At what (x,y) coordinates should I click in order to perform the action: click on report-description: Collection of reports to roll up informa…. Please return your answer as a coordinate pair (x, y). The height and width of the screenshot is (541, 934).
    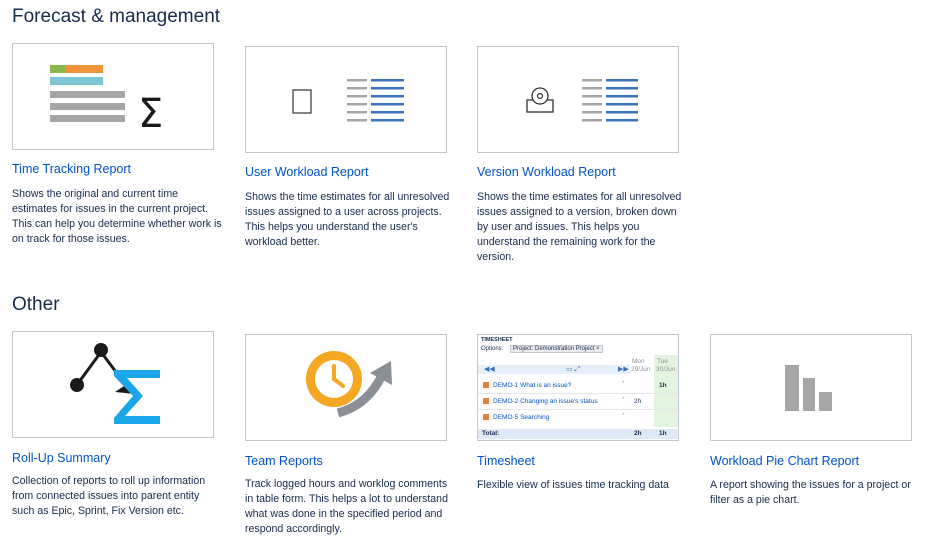
    Looking at the image, I should click on (109, 496).